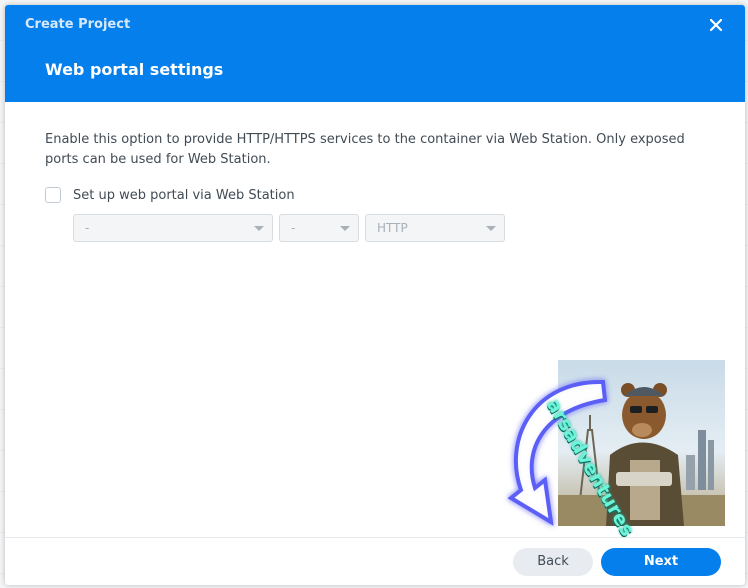 This screenshot has width=748, height=588. Describe the element at coordinates (173, 228) in the screenshot. I see `portal-host-select: -` at that location.